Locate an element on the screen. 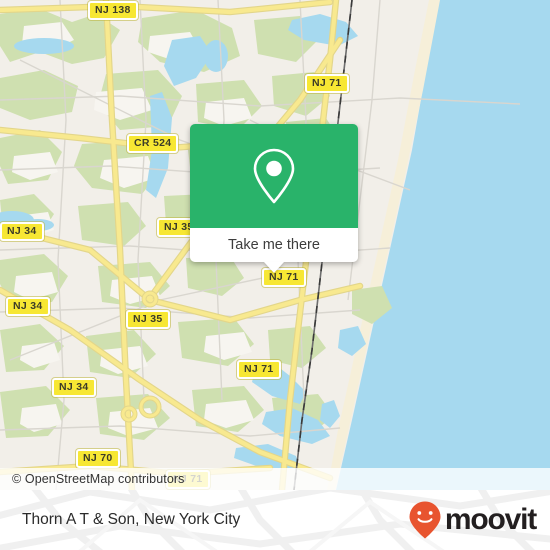  moovit-logo: moovit is located at coordinates (472, 520).